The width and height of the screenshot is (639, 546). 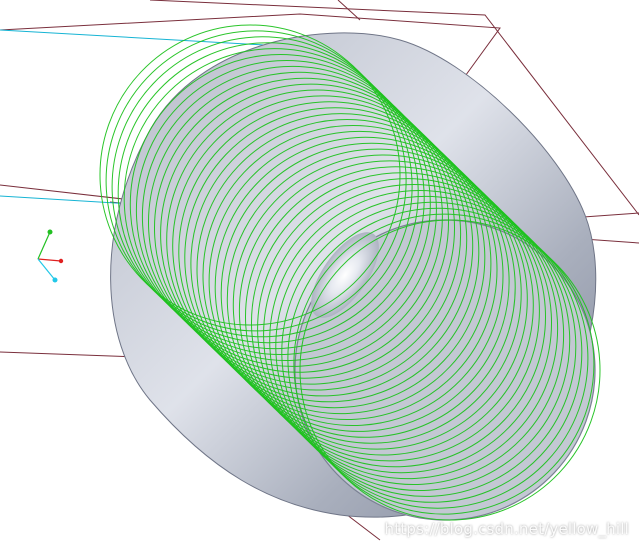 I want to click on datum-axis-line-top, so click(x=150, y=38).